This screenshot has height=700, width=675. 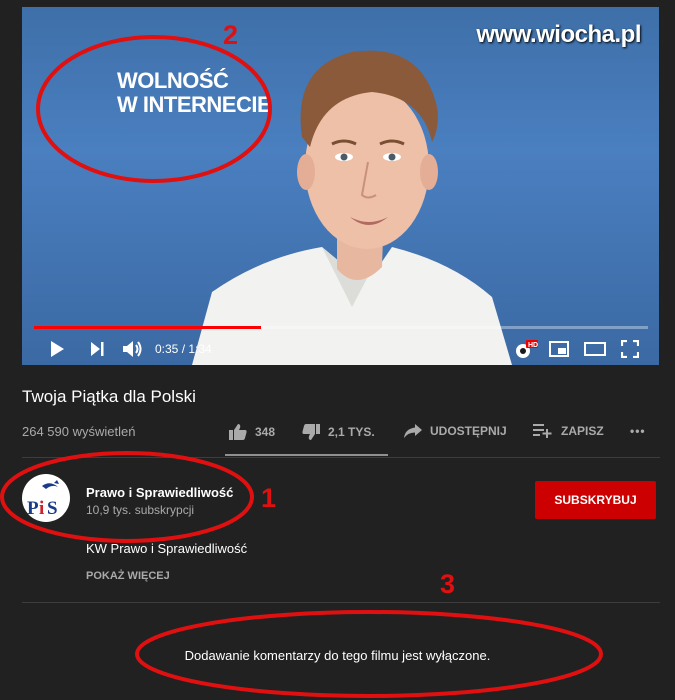 What do you see at coordinates (109, 396) in the screenshot?
I see `video-title: Twoja Piątka dla Polski` at bounding box center [109, 396].